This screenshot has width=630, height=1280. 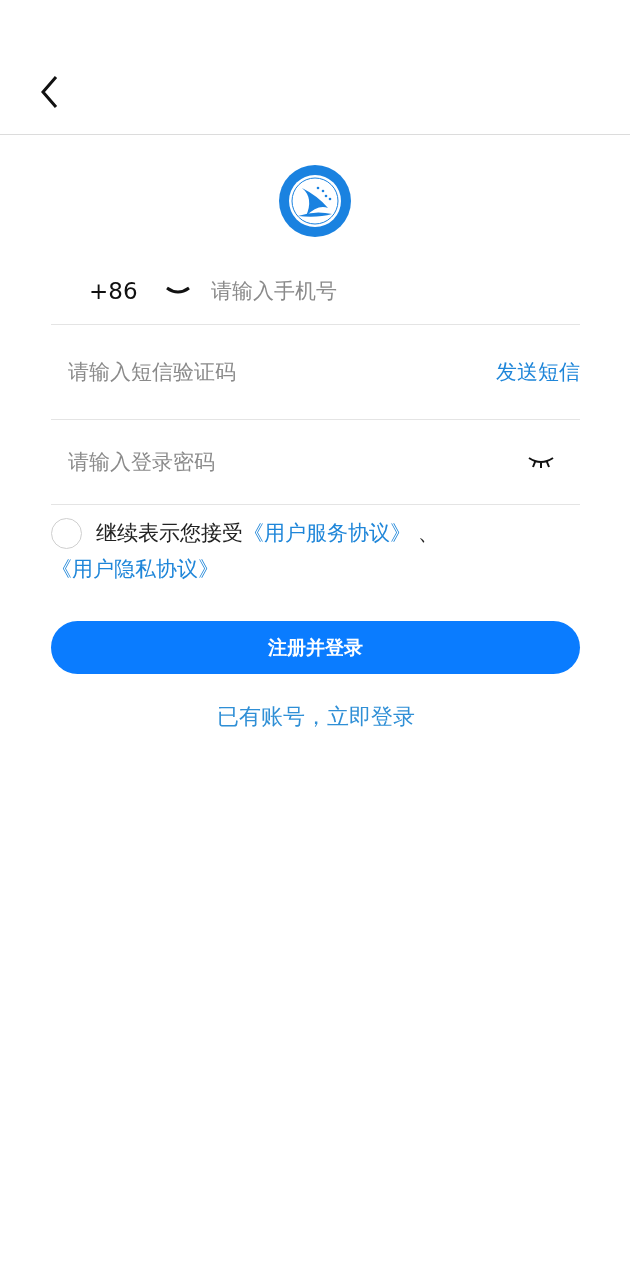 I want to click on register-login-button: 注册并登录, so click(x=315, y=647).